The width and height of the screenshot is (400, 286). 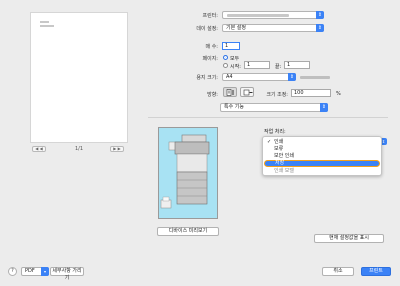 I want to click on orientation-label: 방향:, so click(x=212, y=95).